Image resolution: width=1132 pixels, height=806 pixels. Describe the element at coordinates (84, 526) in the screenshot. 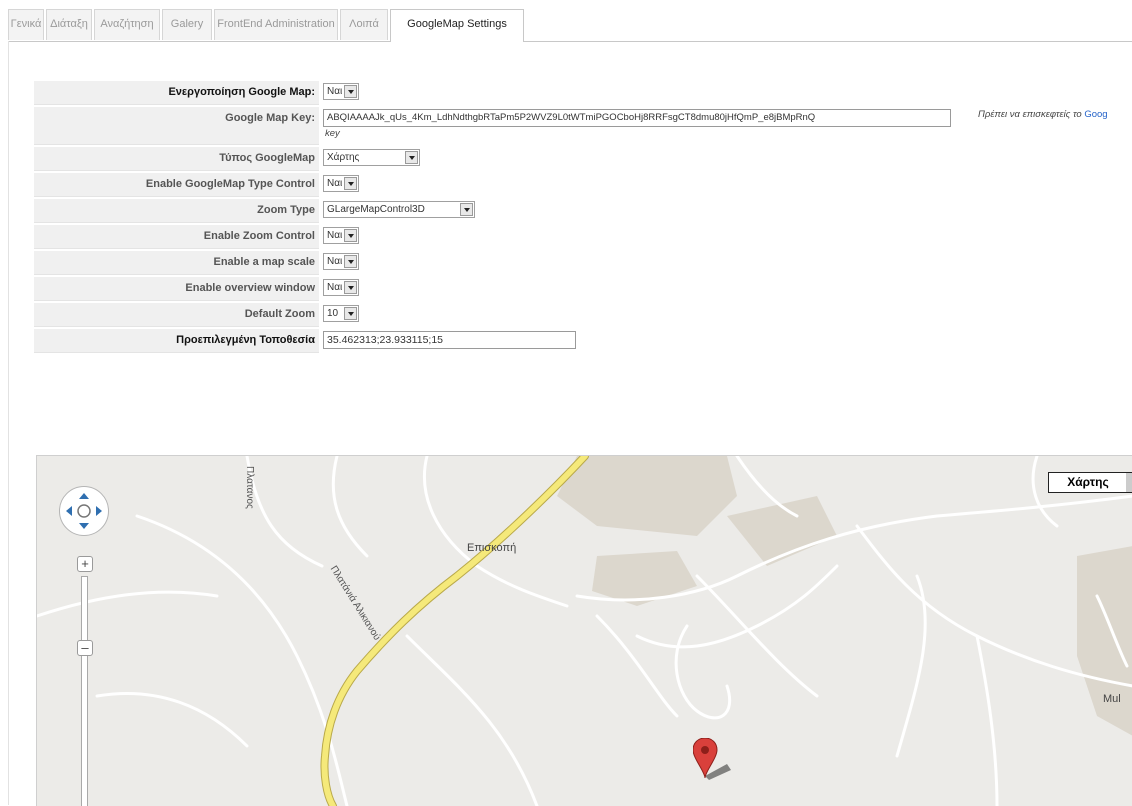

I see `pan-down-icon` at that location.